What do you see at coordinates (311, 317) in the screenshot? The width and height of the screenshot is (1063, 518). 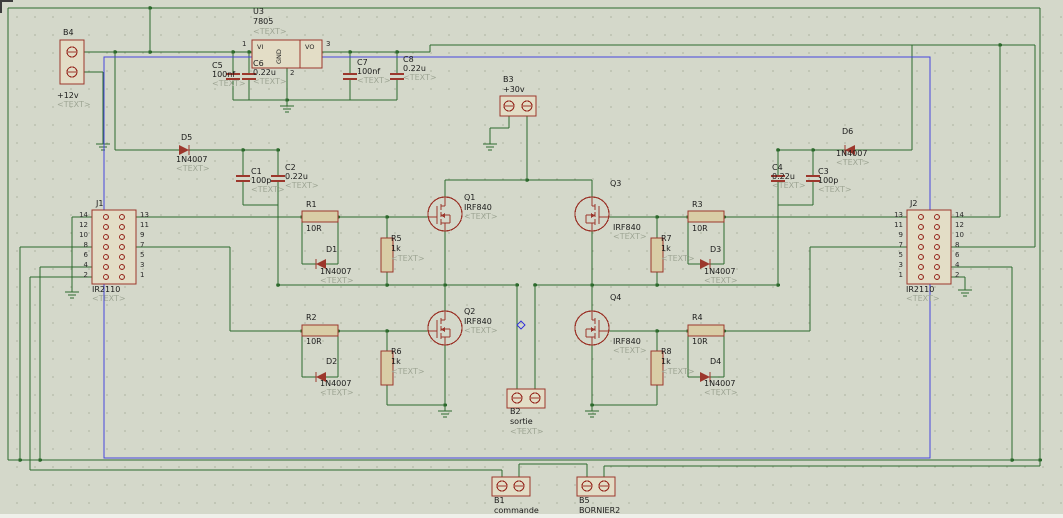 I see `r2-ref-label: R2` at bounding box center [311, 317].